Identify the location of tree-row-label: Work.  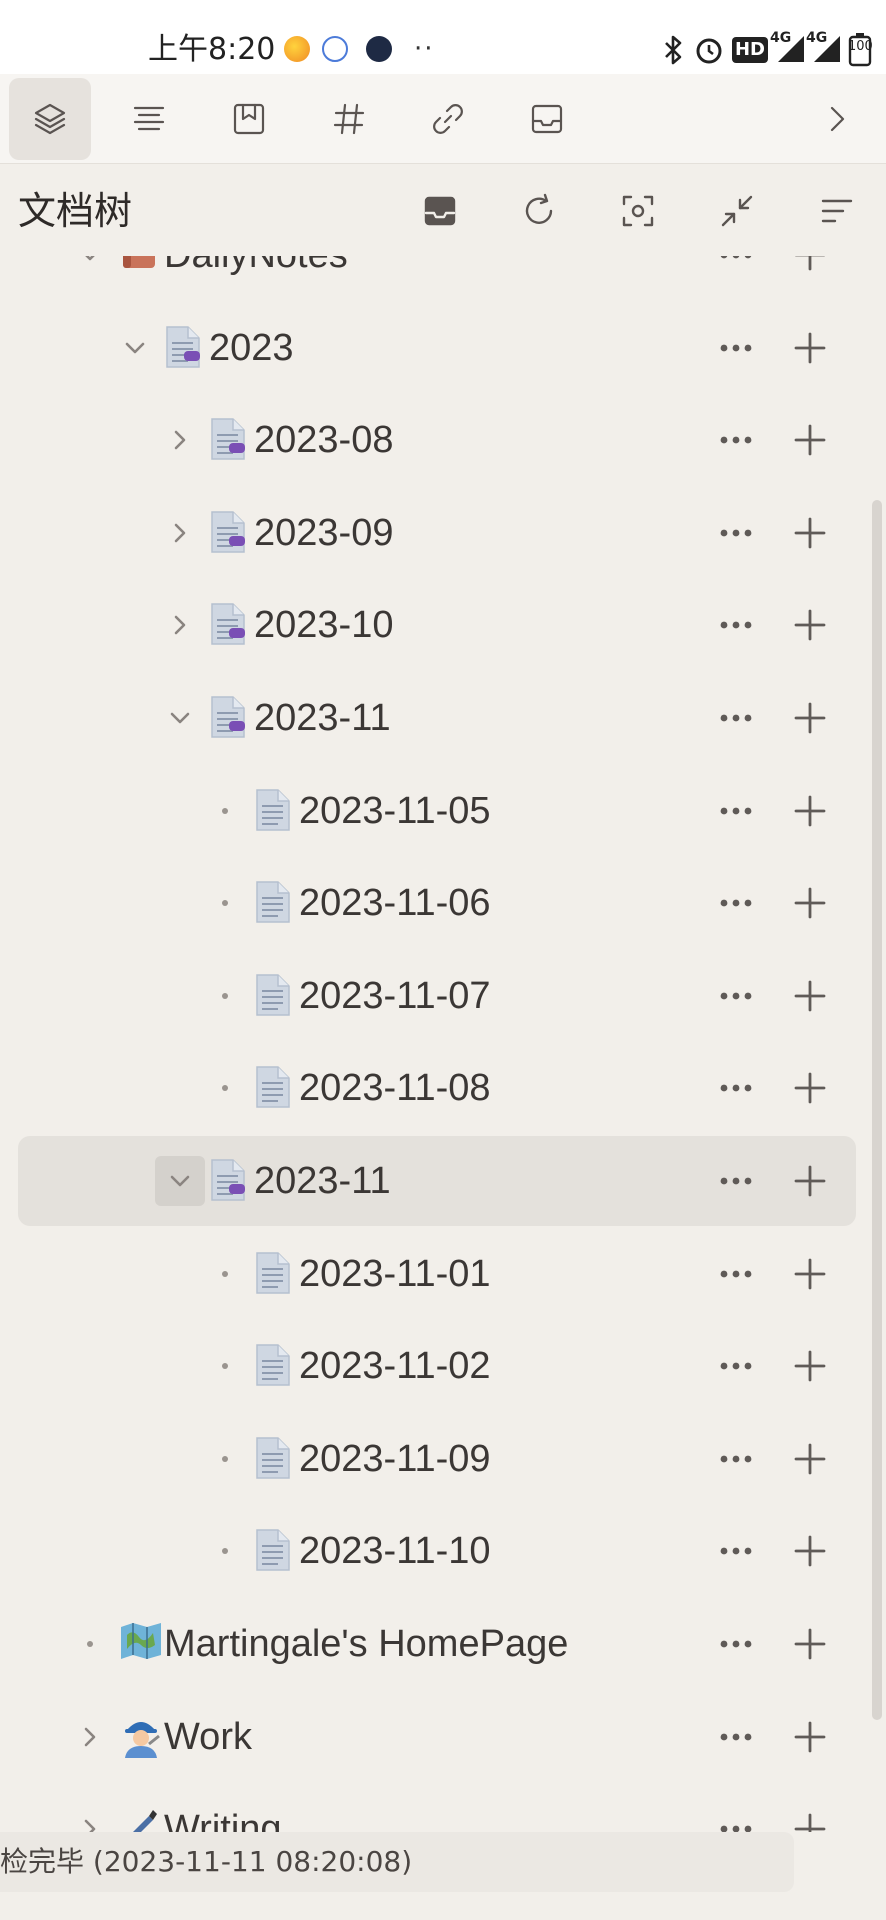
(208, 1736).